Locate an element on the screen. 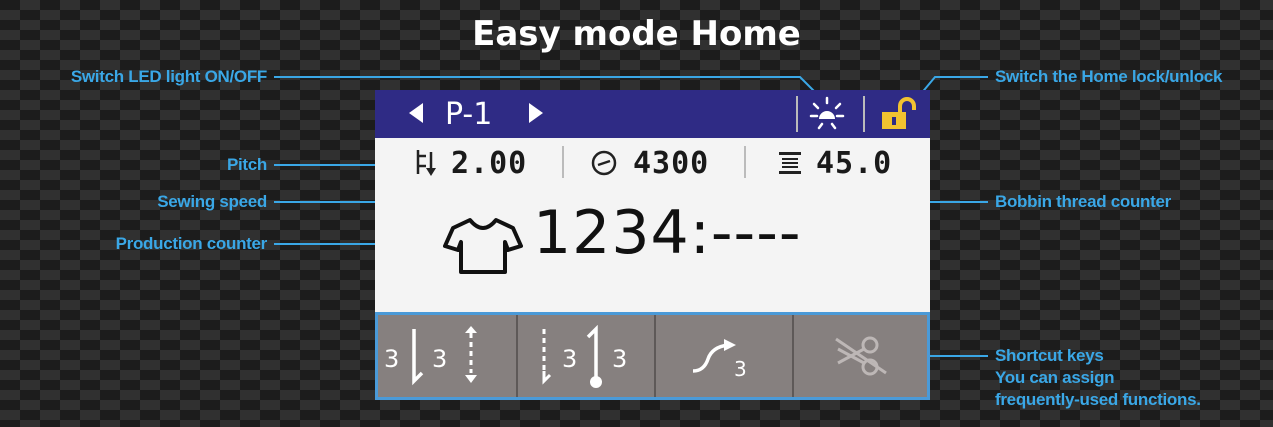 Image resolution: width=1273 pixels, height=427 pixels. thread-trim-icon is located at coordinates (714, 356).